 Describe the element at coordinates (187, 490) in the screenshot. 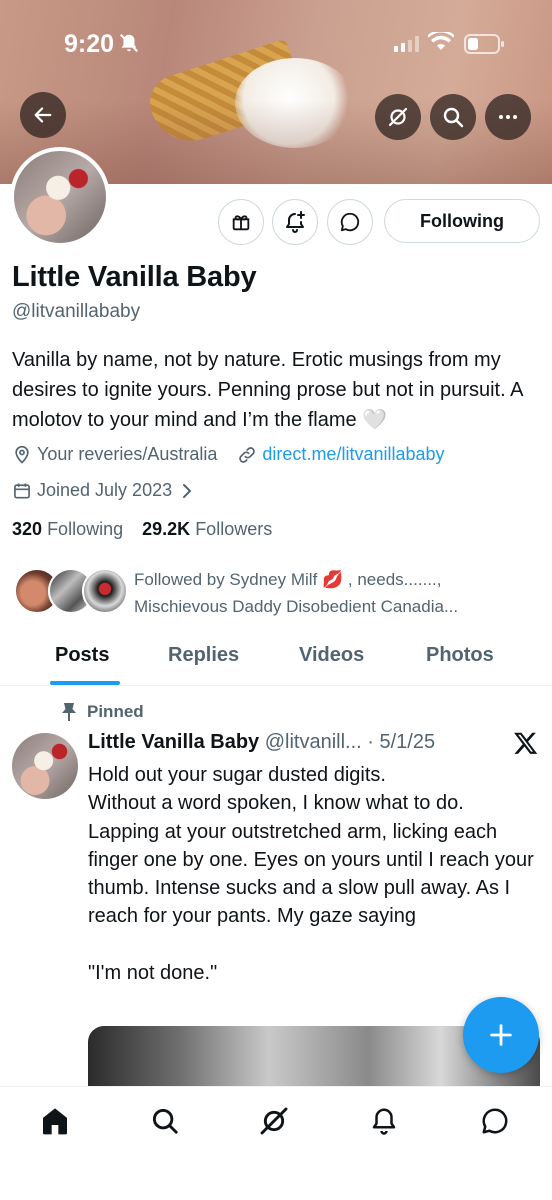

I see `chevron-right-icon` at that location.